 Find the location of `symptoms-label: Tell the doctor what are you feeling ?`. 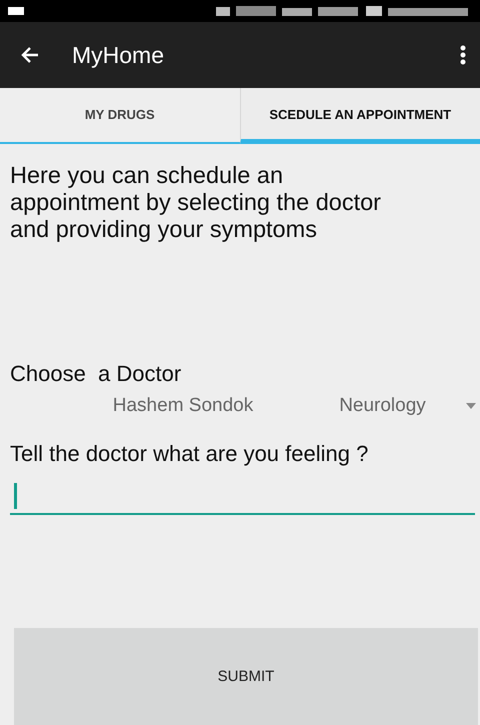

symptoms-label: Tell the doctor what are you feeling ? is located at coordinates (190, 454).